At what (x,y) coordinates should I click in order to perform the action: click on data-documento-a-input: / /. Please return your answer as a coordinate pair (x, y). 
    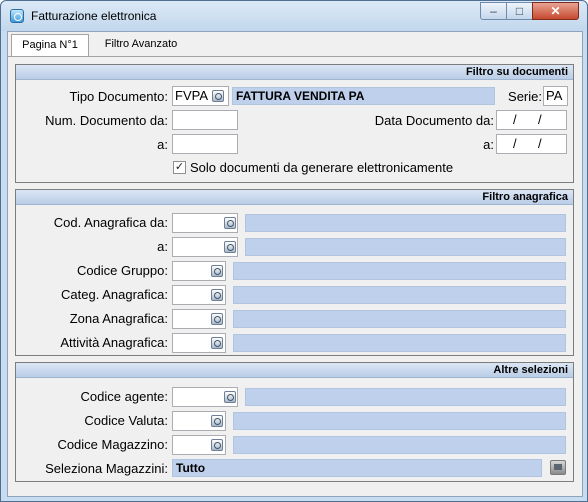
    Looking at the image, I should click on (531, 144).